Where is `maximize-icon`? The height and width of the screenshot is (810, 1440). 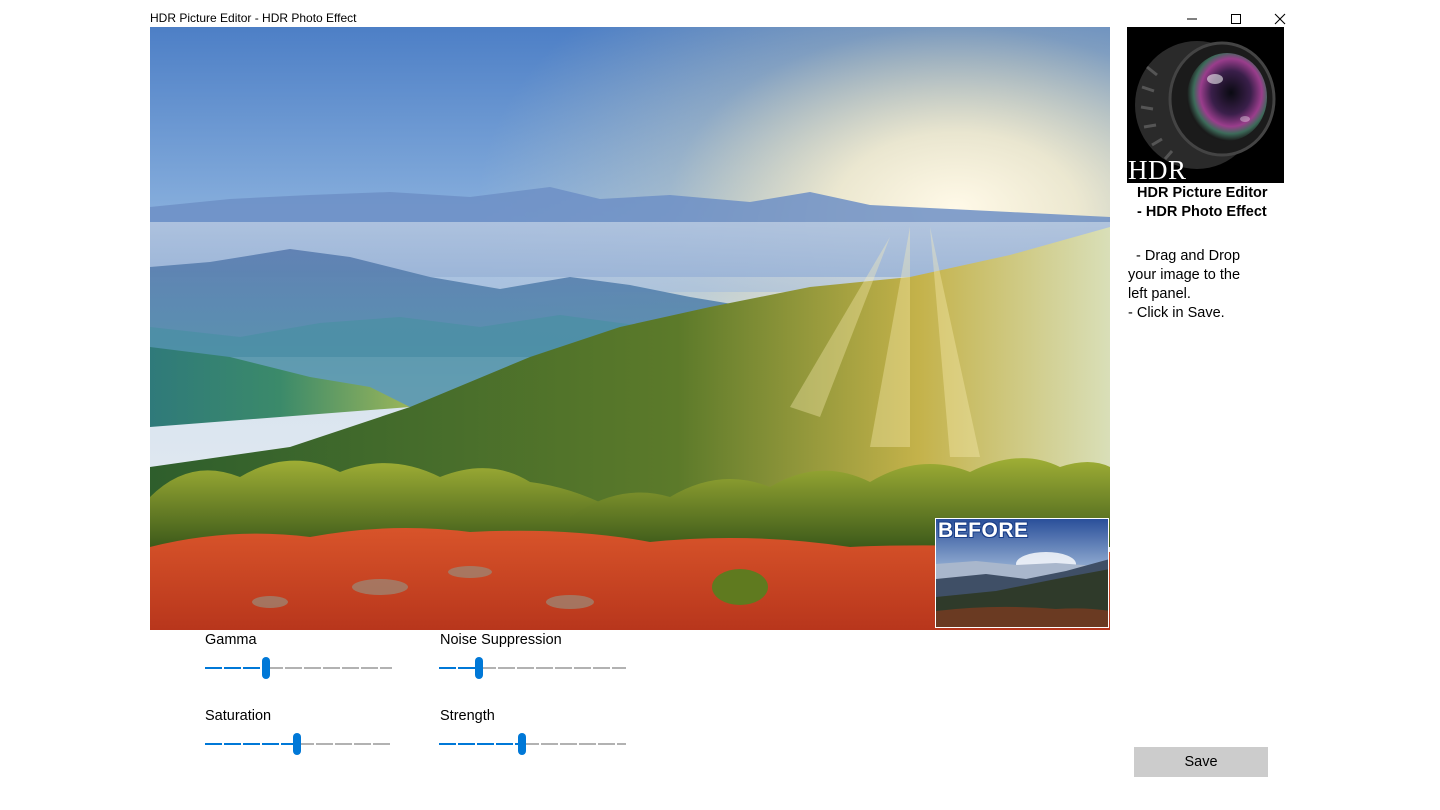 maximize-icon is located at coordinates (1236, 19).